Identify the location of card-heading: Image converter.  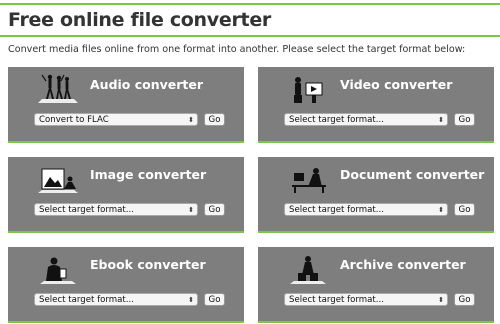
(148, 174).